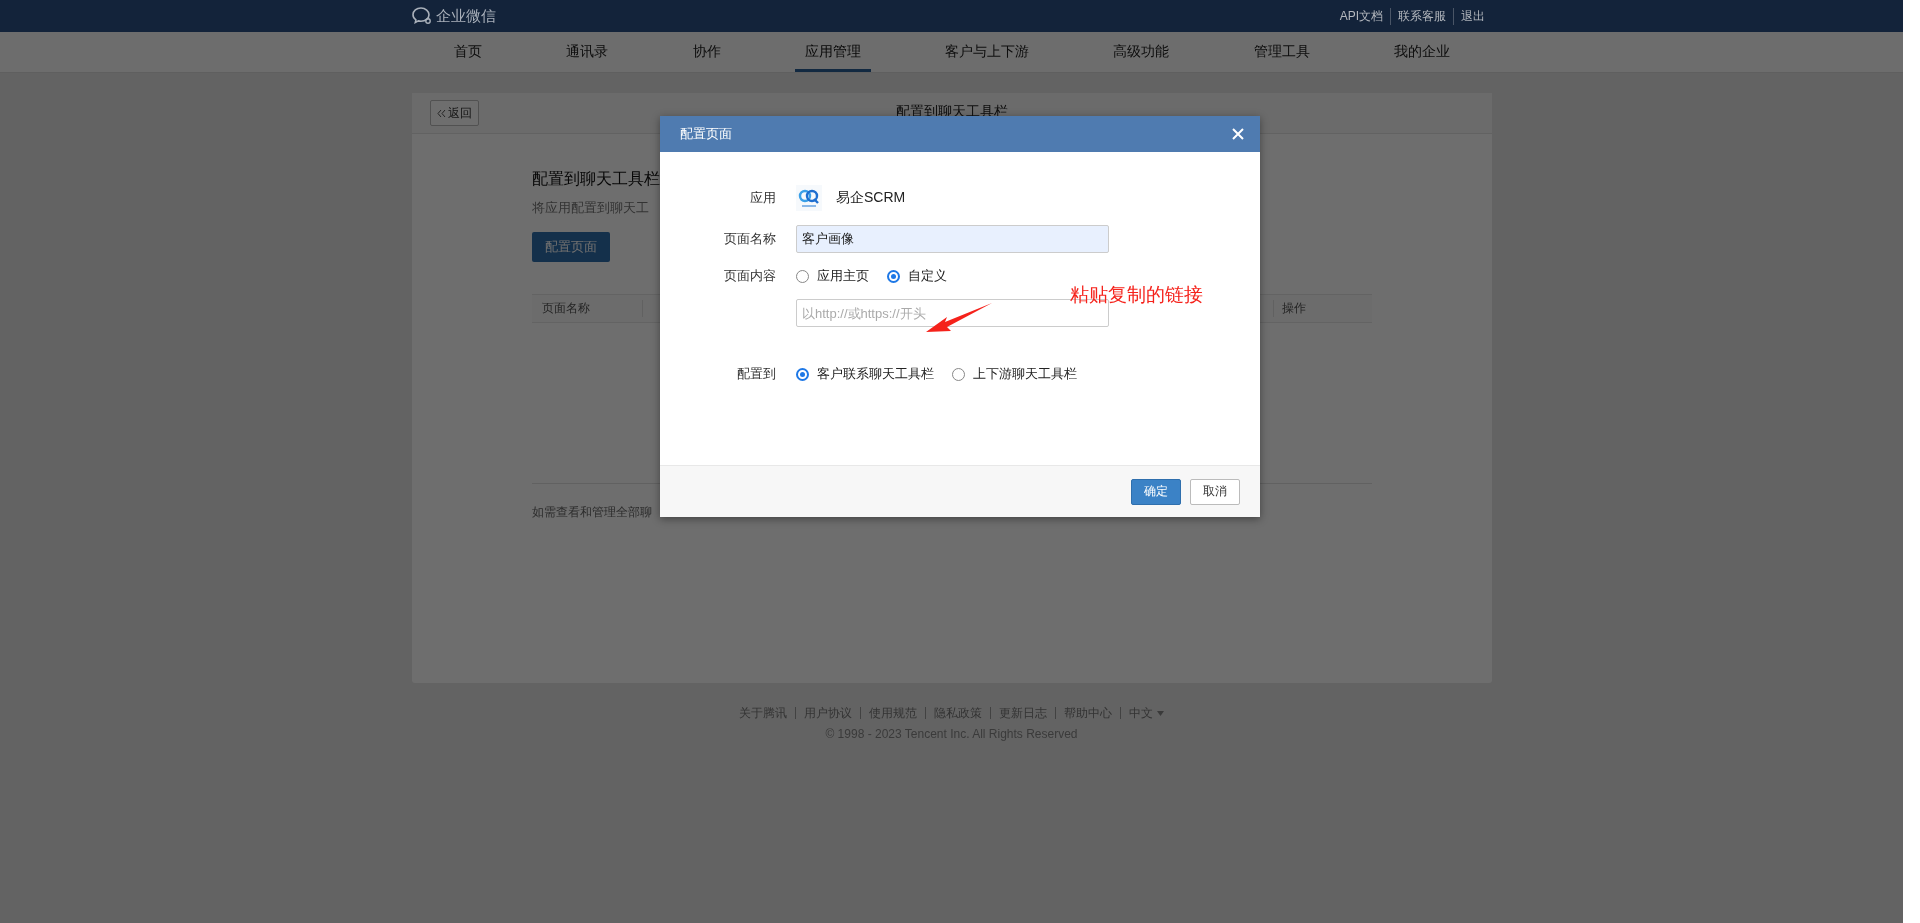  Describe the element at coordinates (706, 52) in the screenshot. I see `nav-tab: 协作` at that location.